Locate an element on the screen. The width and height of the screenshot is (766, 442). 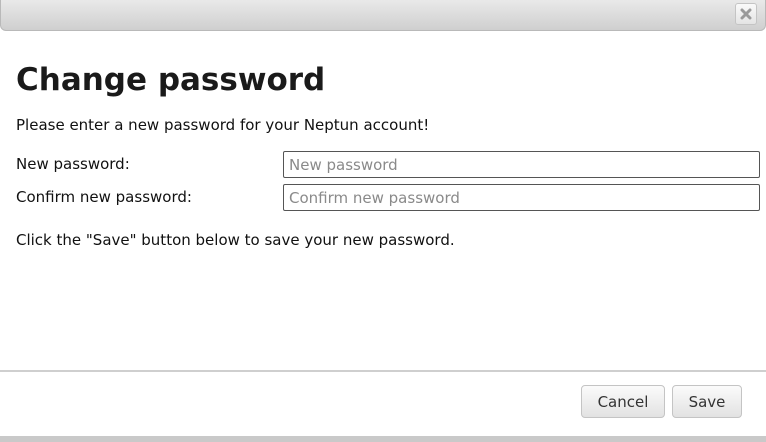
cancel-button: Cancel is located at coordinates (623, 401).